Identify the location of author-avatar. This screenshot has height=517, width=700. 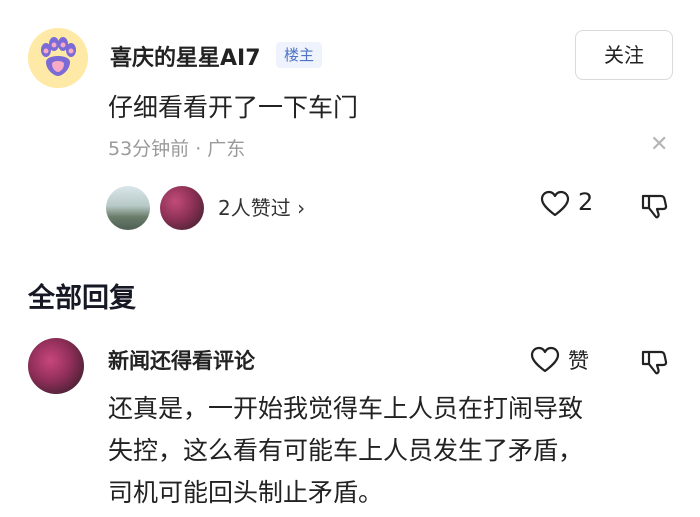
(58, 58).